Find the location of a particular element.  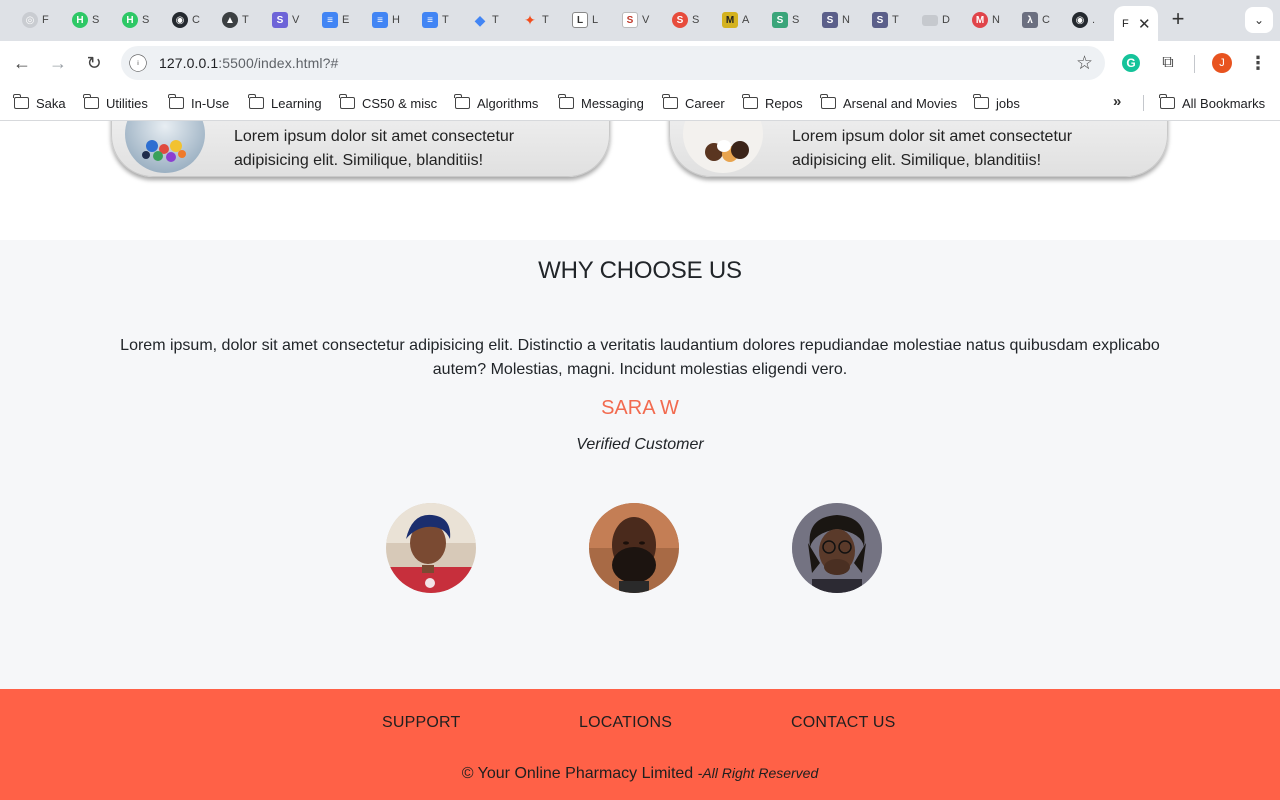

browser-tab: L L is located at coordinates (581, 20).